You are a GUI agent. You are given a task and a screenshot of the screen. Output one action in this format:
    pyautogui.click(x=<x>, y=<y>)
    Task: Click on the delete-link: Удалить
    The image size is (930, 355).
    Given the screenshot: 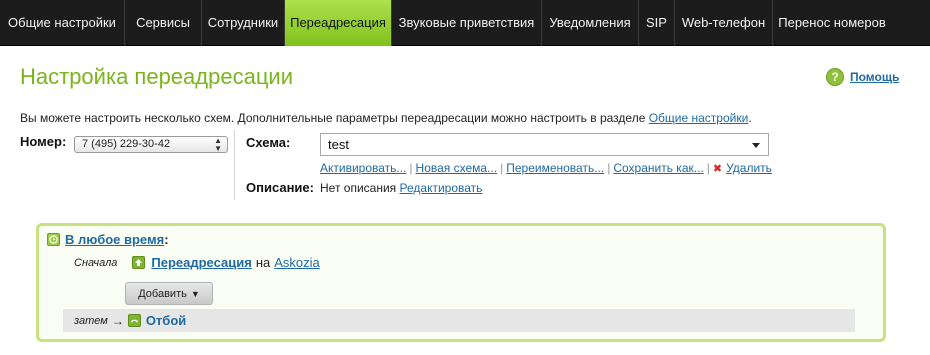 What is the action you would take?
    pyautogui.click(x=749, y=168)
    